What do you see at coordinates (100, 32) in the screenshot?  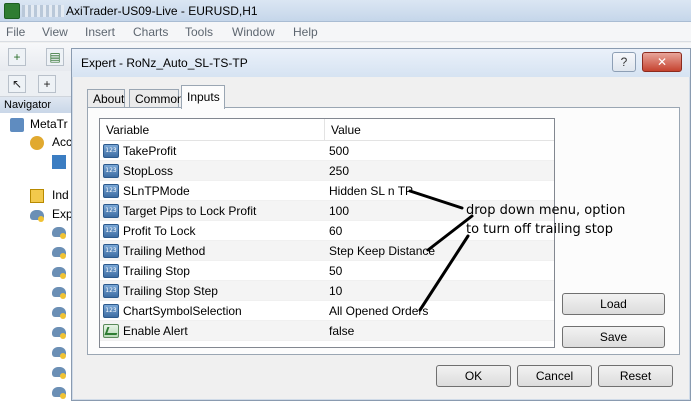 I see `menu-insert: Insert` at bounding box center [100, 32].